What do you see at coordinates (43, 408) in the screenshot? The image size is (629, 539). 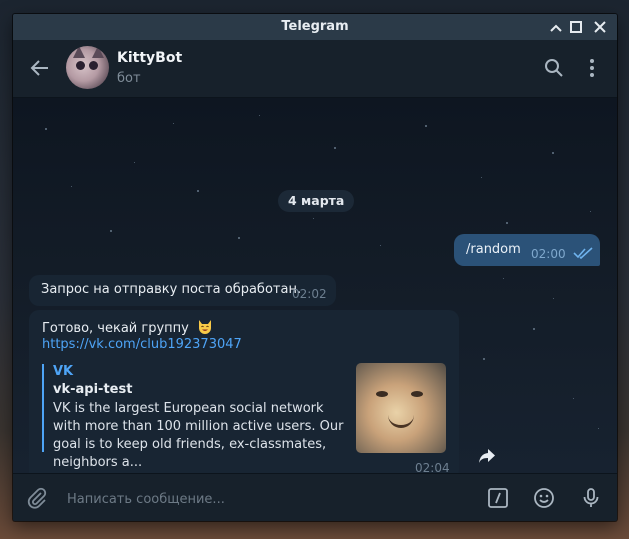 I see `link-preview-bar` at bounding box center [43, 408].